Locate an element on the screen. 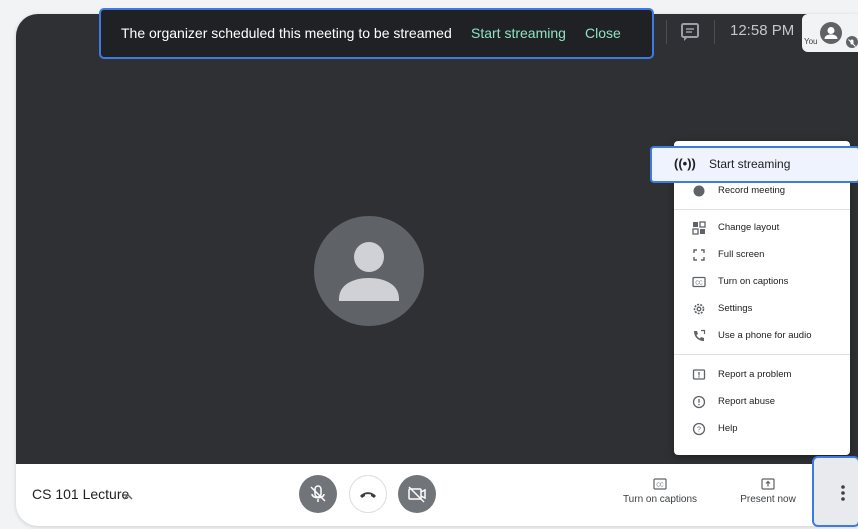  clock: 12:58 PM is located at coordinates (762, 30).